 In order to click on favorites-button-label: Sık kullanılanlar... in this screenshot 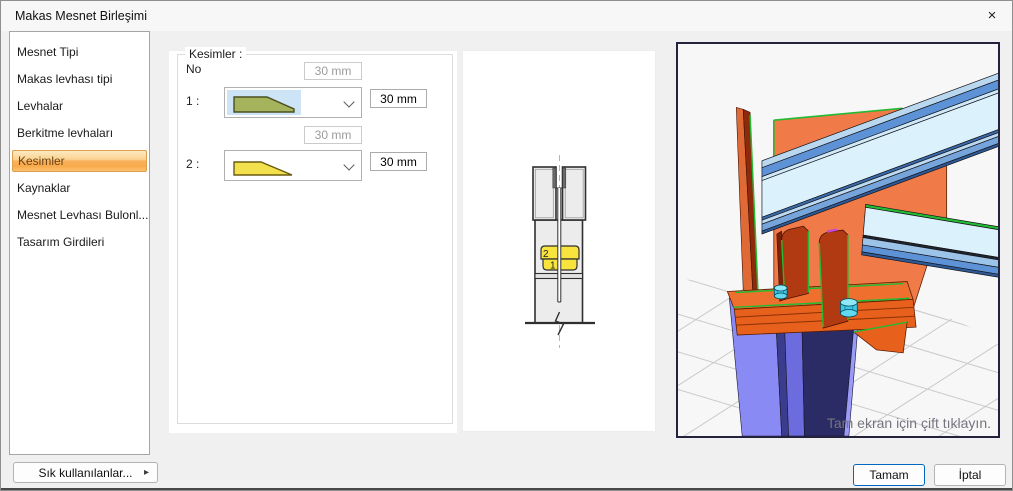, I will do `click(85, 472)`.